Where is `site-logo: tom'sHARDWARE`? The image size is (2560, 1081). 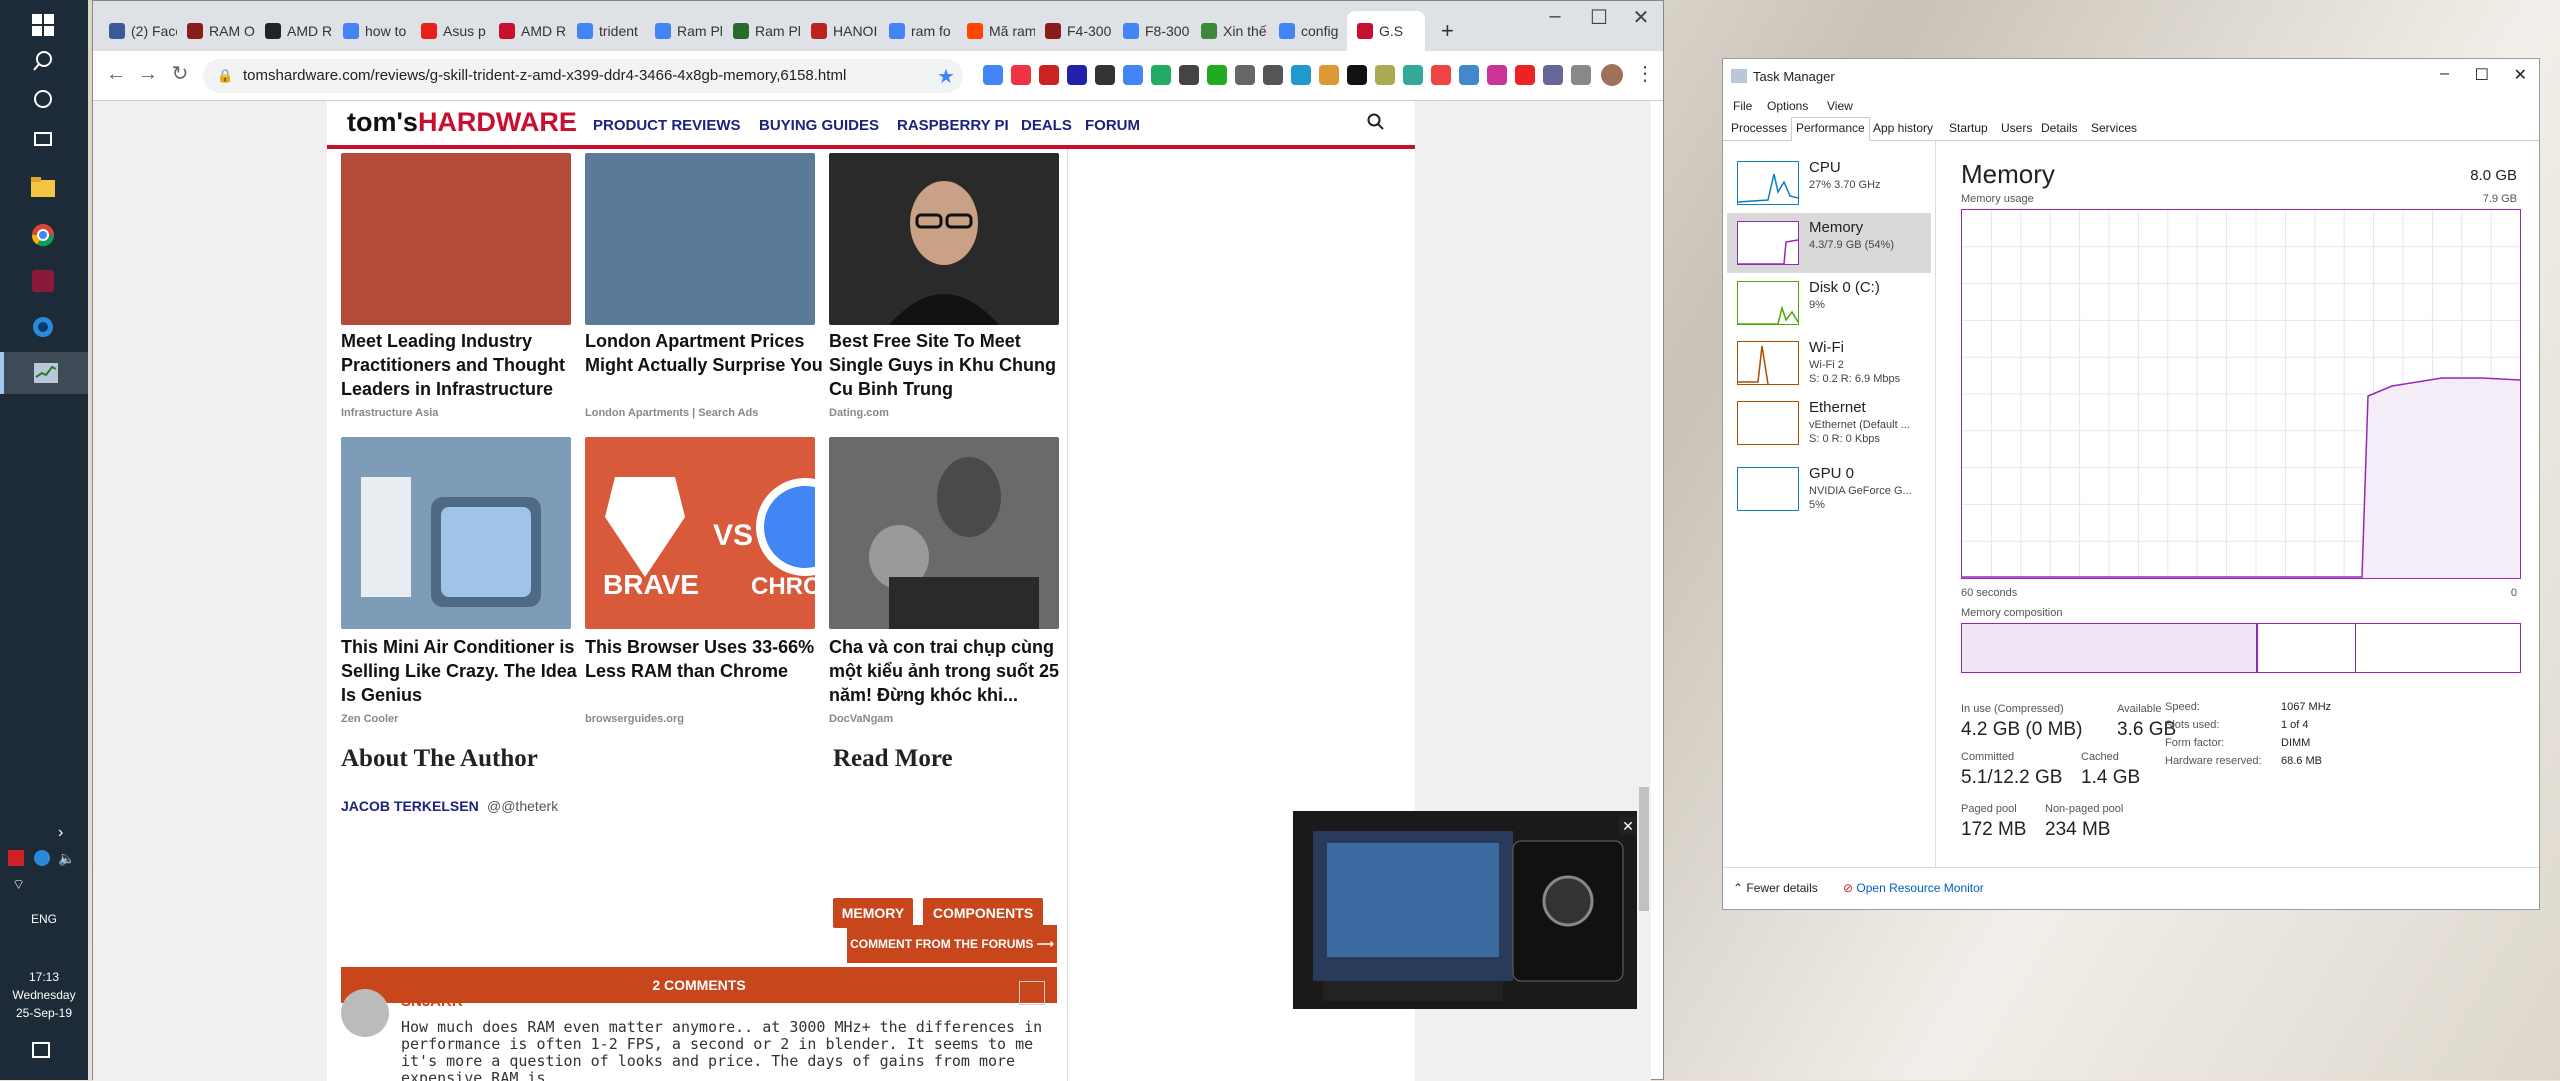
site-logo: tom'sHARDWARE is located at coordinates (462, 122).